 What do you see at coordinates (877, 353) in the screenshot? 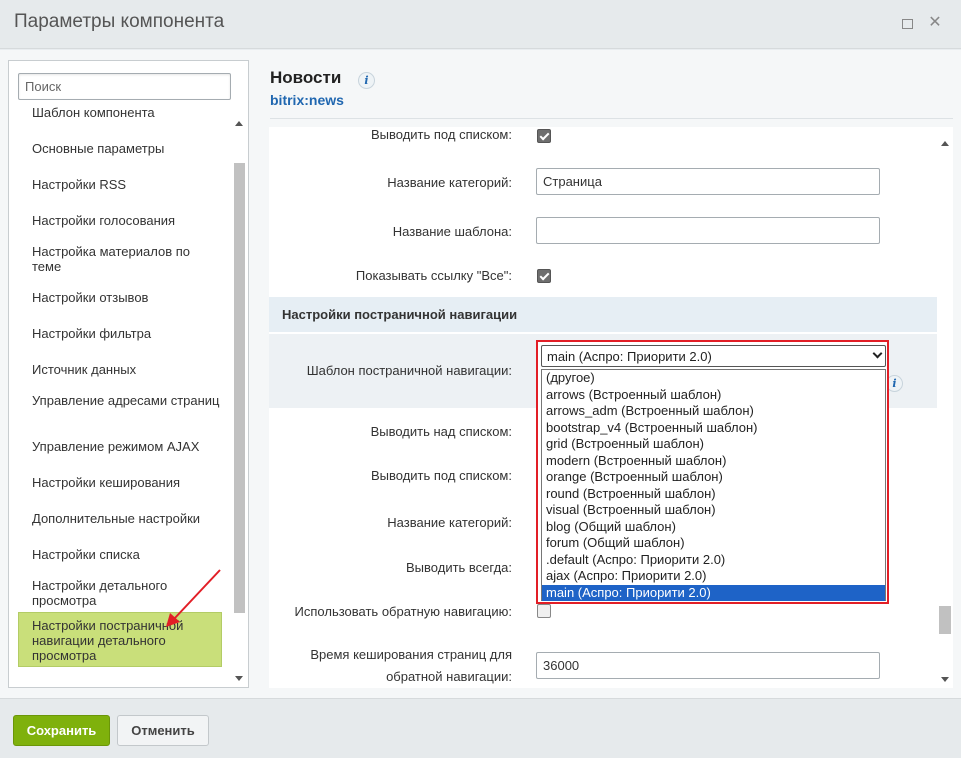
I see `chevron-down-icon` at bounding box center [877, 353].